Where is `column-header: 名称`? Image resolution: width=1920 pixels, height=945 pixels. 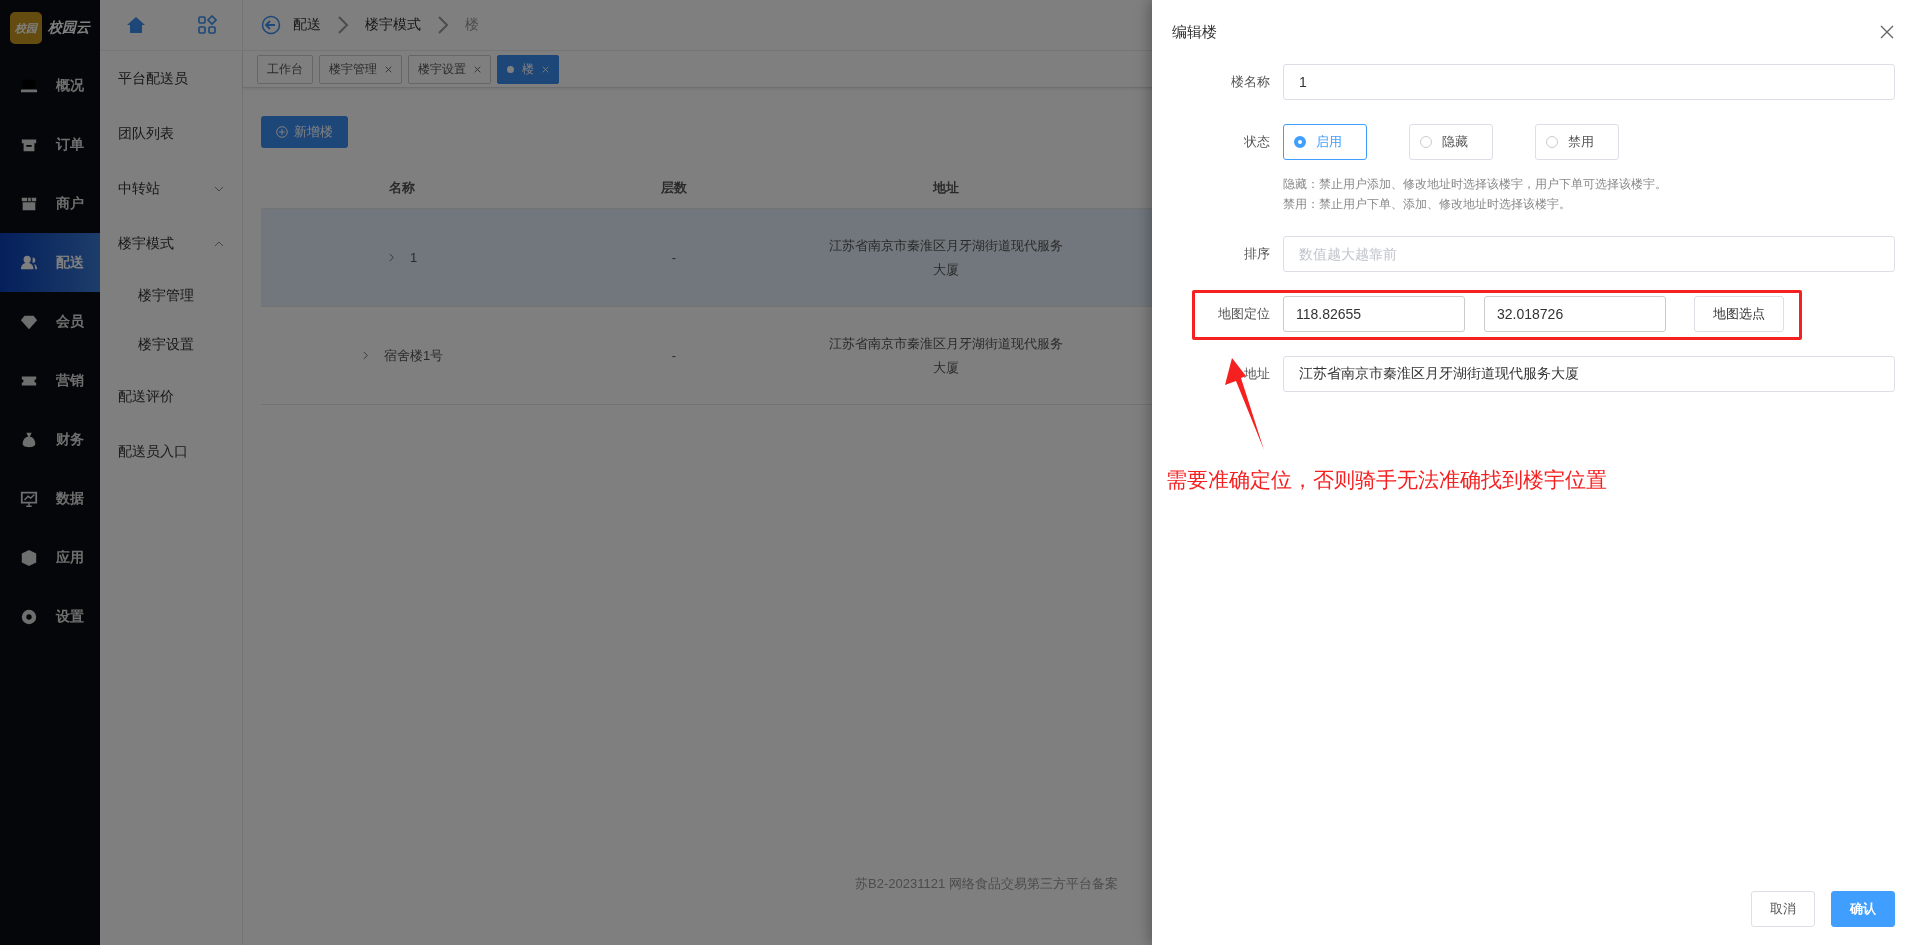
column-header: 名称 is located at coordinates (402, 188).